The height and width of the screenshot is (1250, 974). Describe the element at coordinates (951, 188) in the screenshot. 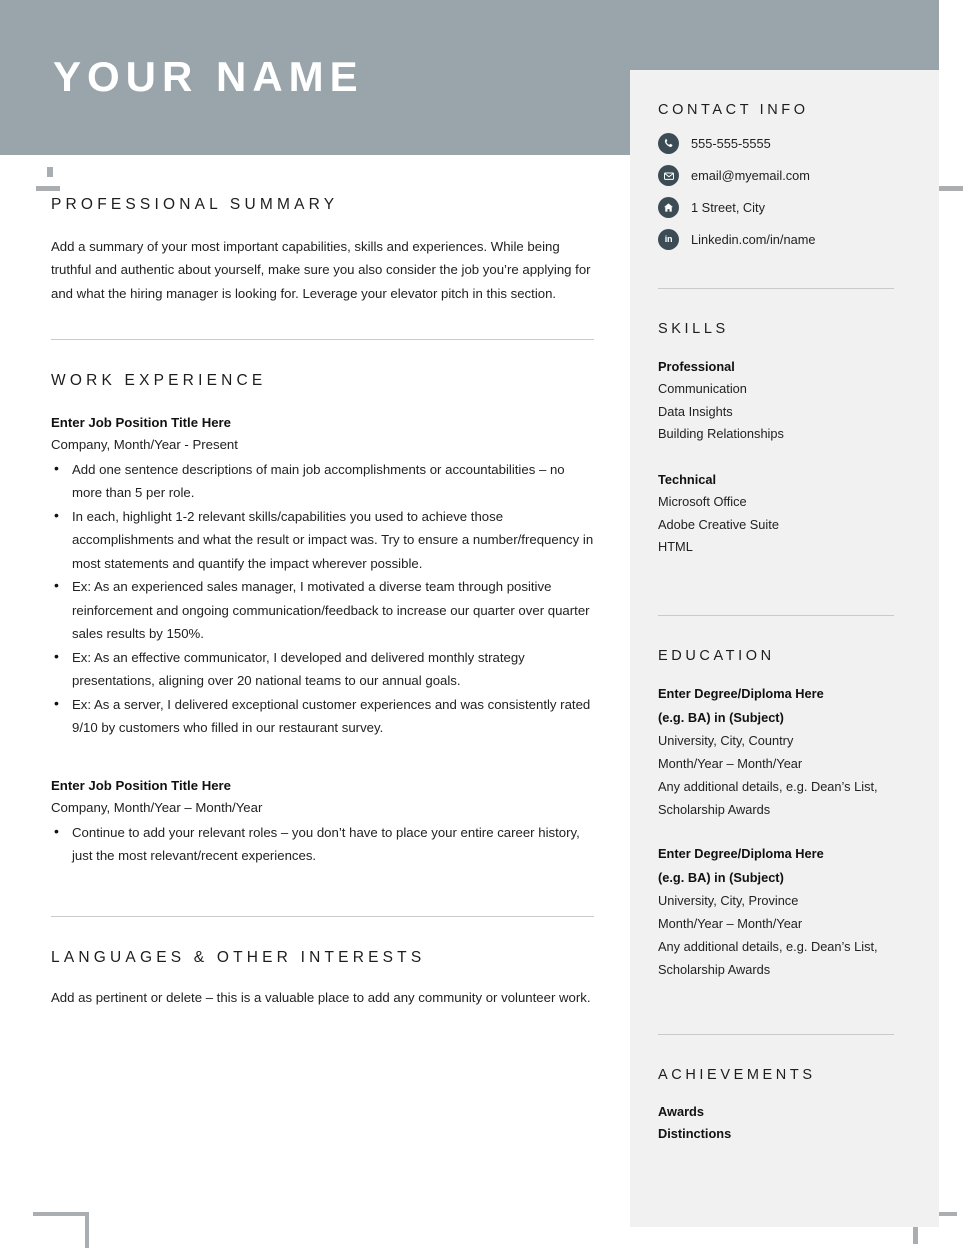

I see `margin-guide-tick-right` at that location.